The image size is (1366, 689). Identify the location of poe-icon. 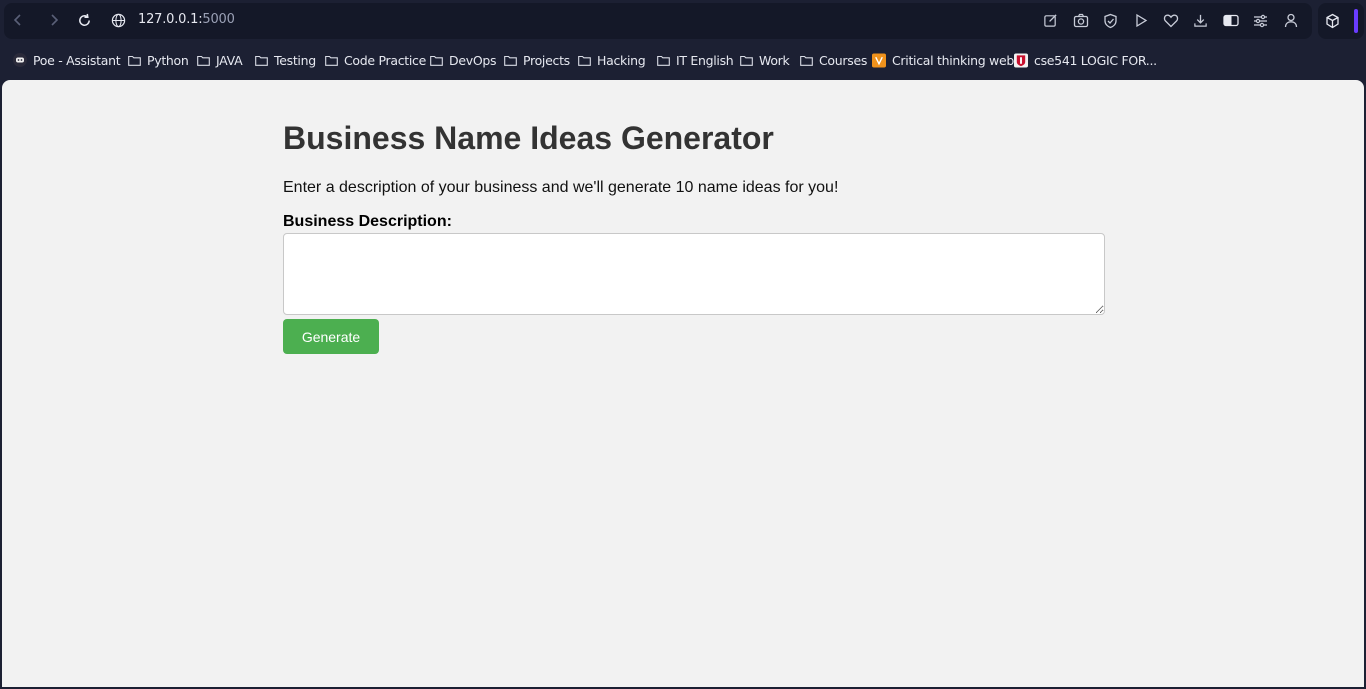
(20, 60).